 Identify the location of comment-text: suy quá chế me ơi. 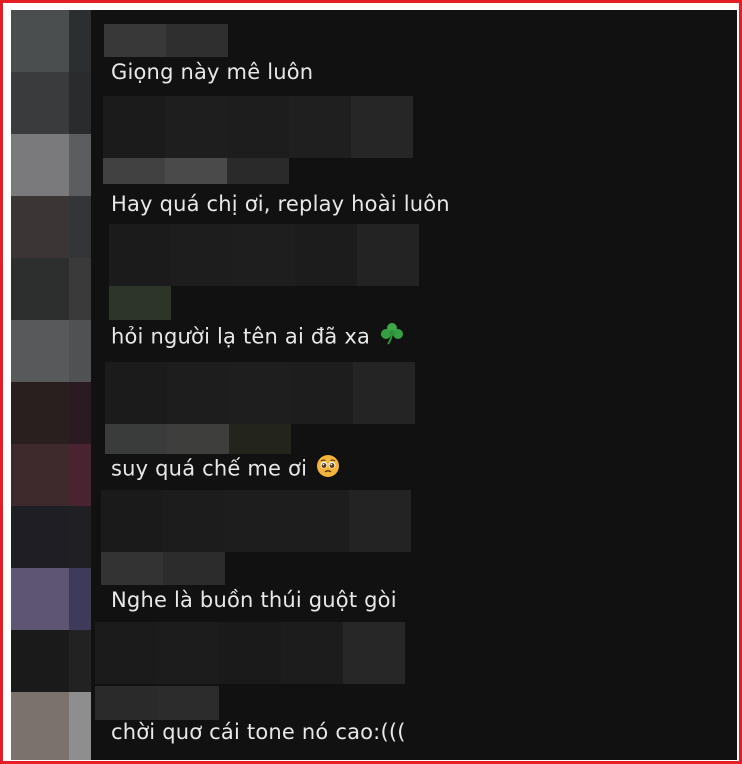
(225, 469).